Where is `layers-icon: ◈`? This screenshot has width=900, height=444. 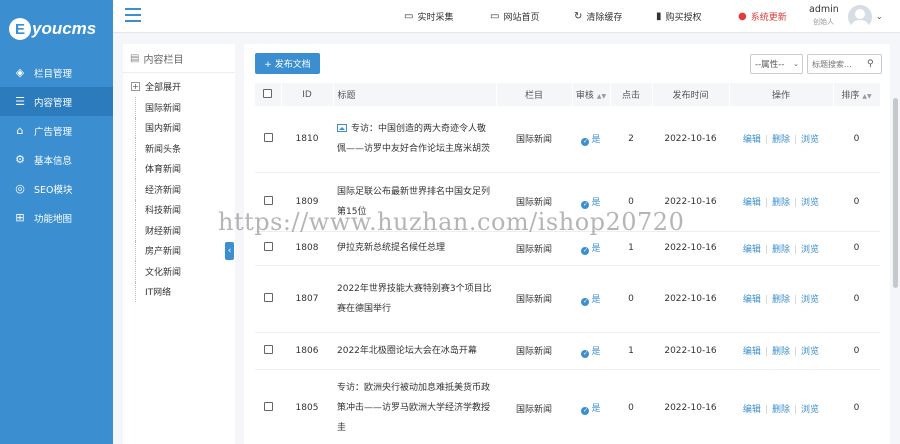
layers-icon: ◈ is located at coordinates (20, 72).